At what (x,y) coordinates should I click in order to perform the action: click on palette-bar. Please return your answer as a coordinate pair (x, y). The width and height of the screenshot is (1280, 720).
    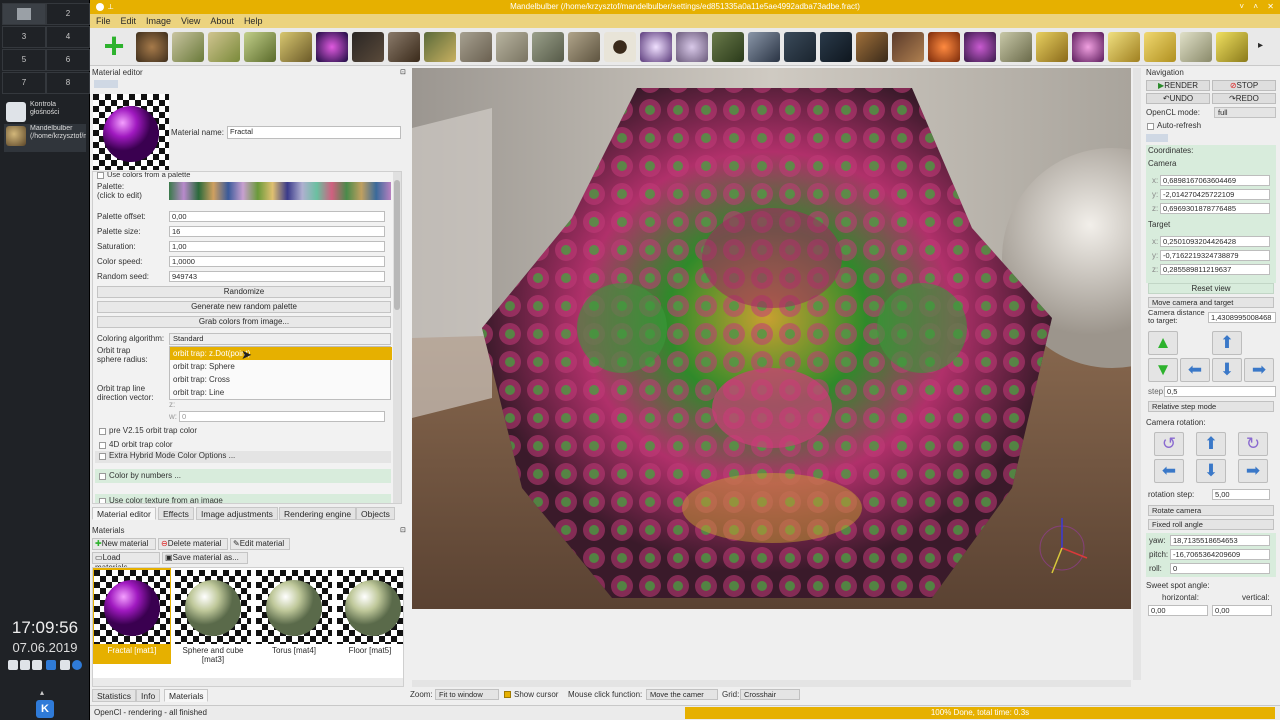
    Looking at the image, I should click on (280, 191).